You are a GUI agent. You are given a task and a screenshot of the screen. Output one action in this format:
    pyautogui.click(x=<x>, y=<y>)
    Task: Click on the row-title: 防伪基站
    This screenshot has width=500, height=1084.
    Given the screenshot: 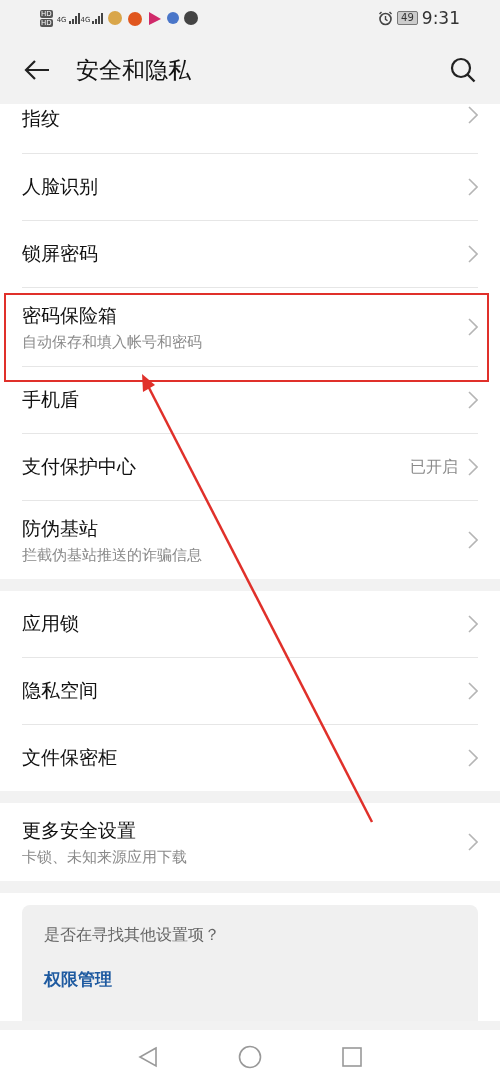 What is the action you would take?
    pyautogui.click(x=60, y=528)
    